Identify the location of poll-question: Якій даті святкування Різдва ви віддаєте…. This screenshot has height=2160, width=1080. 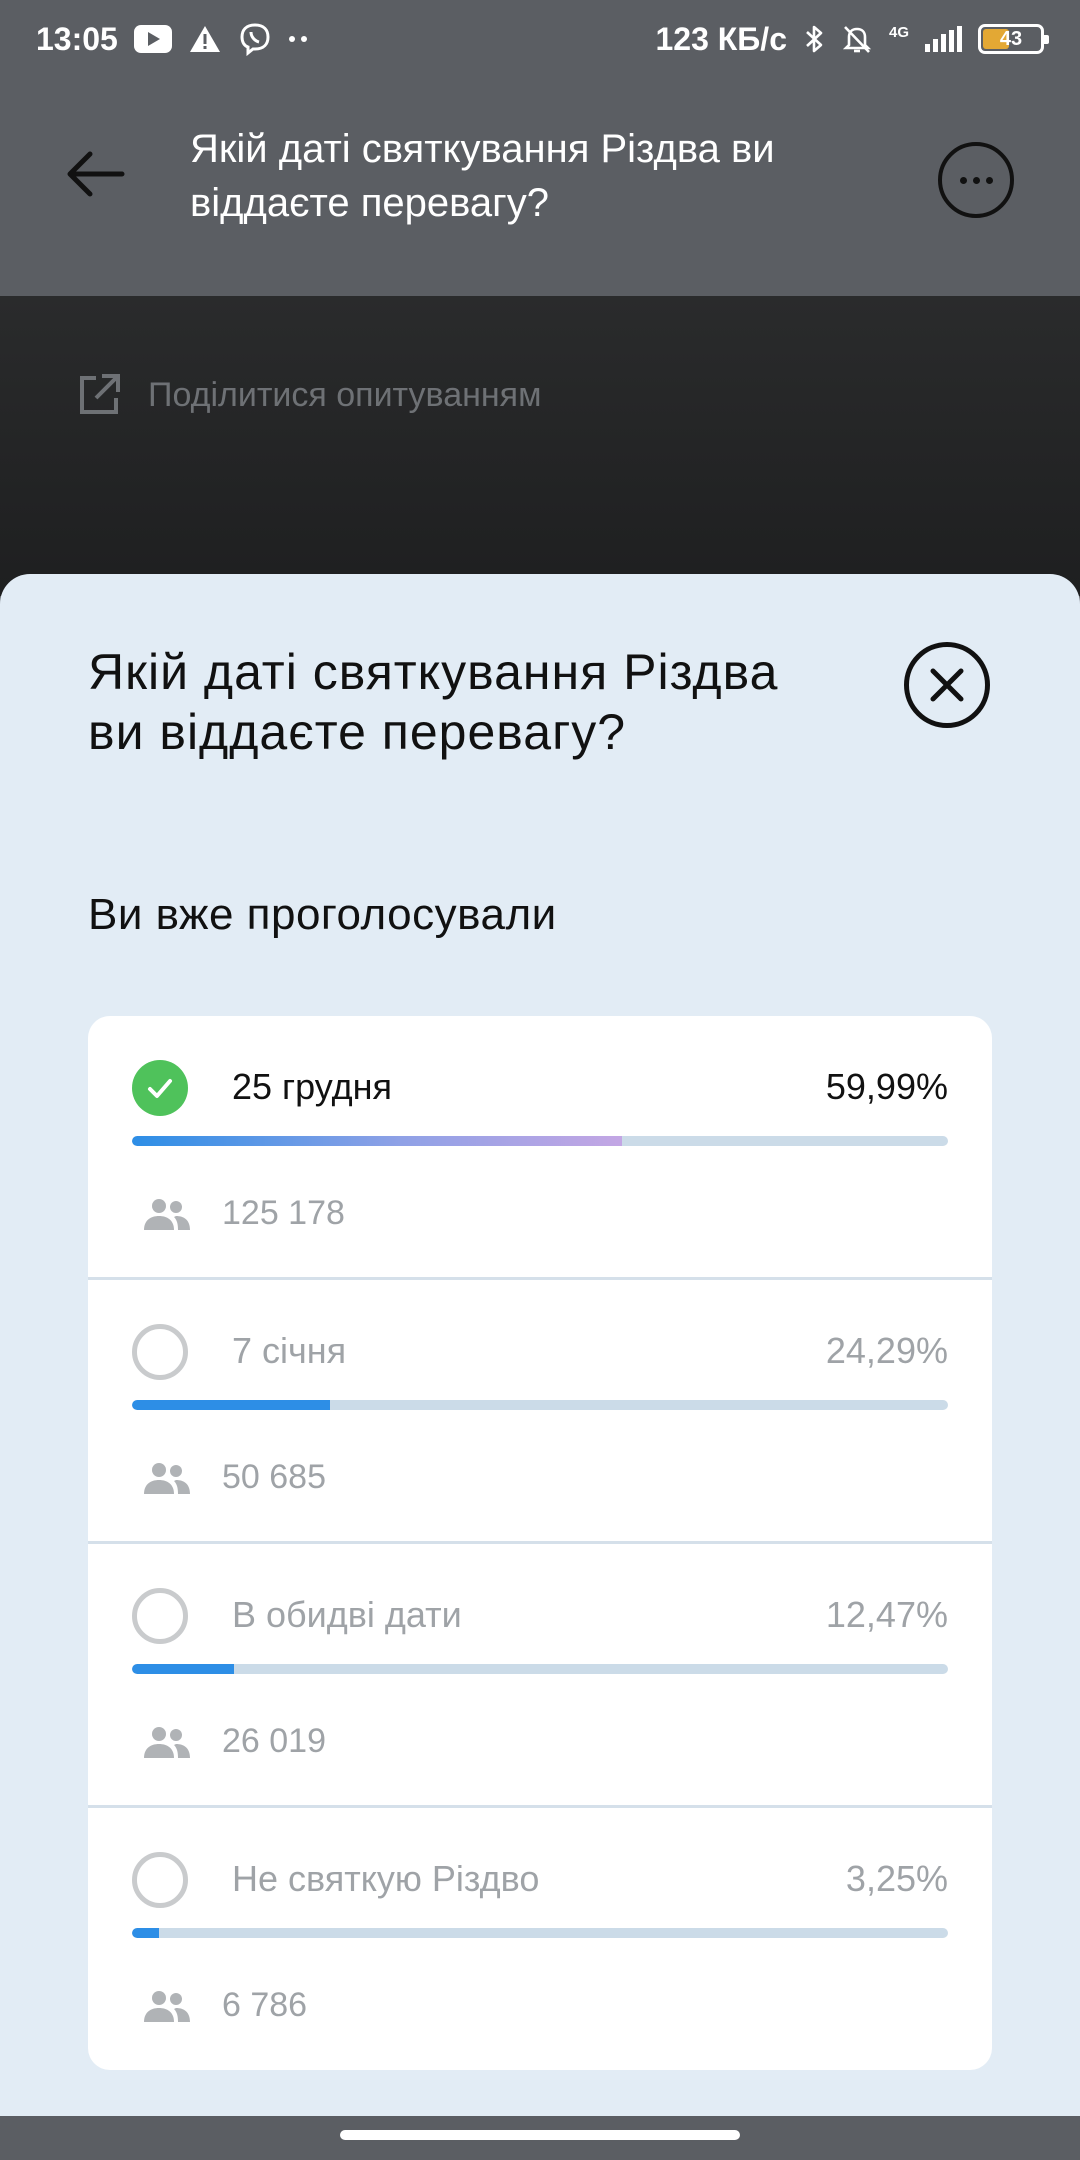
(433, 702).